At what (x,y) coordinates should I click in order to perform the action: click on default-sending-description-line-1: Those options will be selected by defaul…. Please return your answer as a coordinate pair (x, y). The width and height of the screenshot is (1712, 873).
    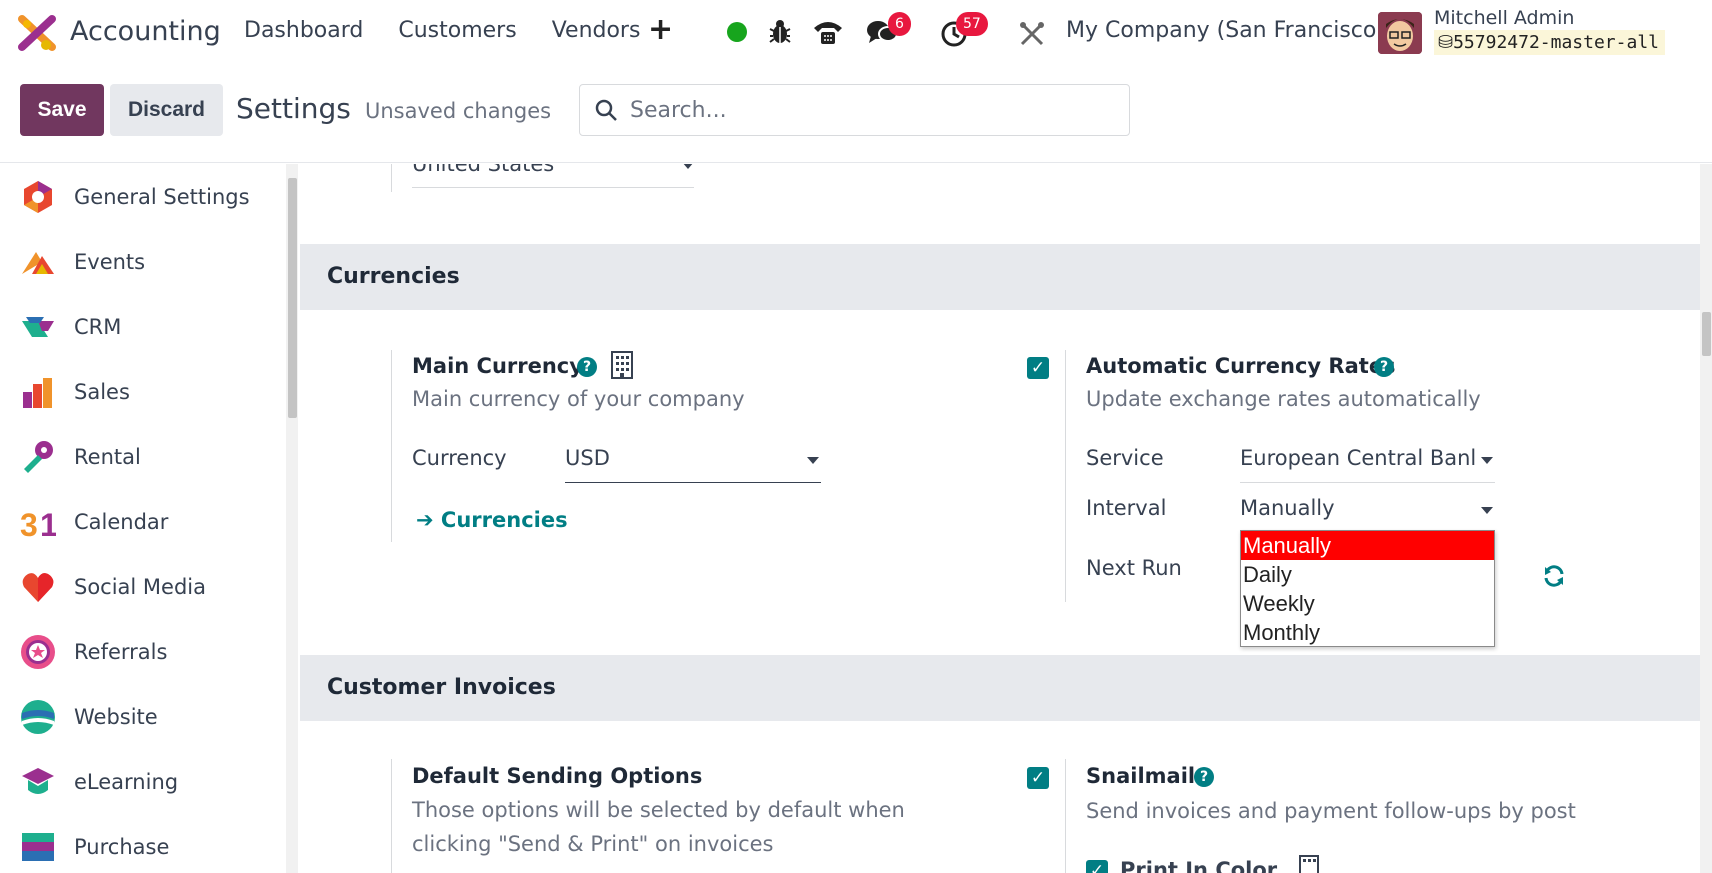
    Looking at the image, I should click on (658, 810).